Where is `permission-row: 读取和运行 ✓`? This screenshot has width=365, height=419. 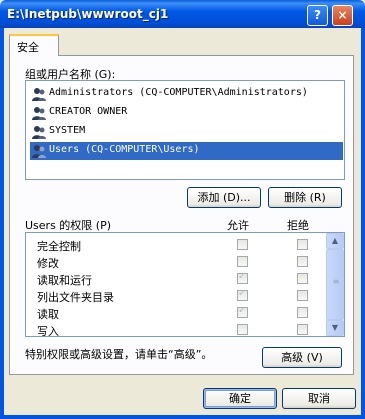
permission-row: 读取和运行 ✓ is located at coordinates (176, 278).